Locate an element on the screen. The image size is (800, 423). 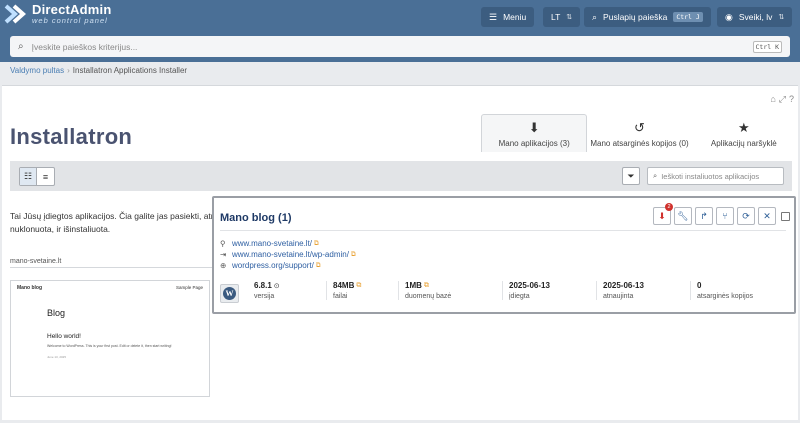
breadcrumb-home-link: Valdymo pultas is located at coordinates (37, 70).